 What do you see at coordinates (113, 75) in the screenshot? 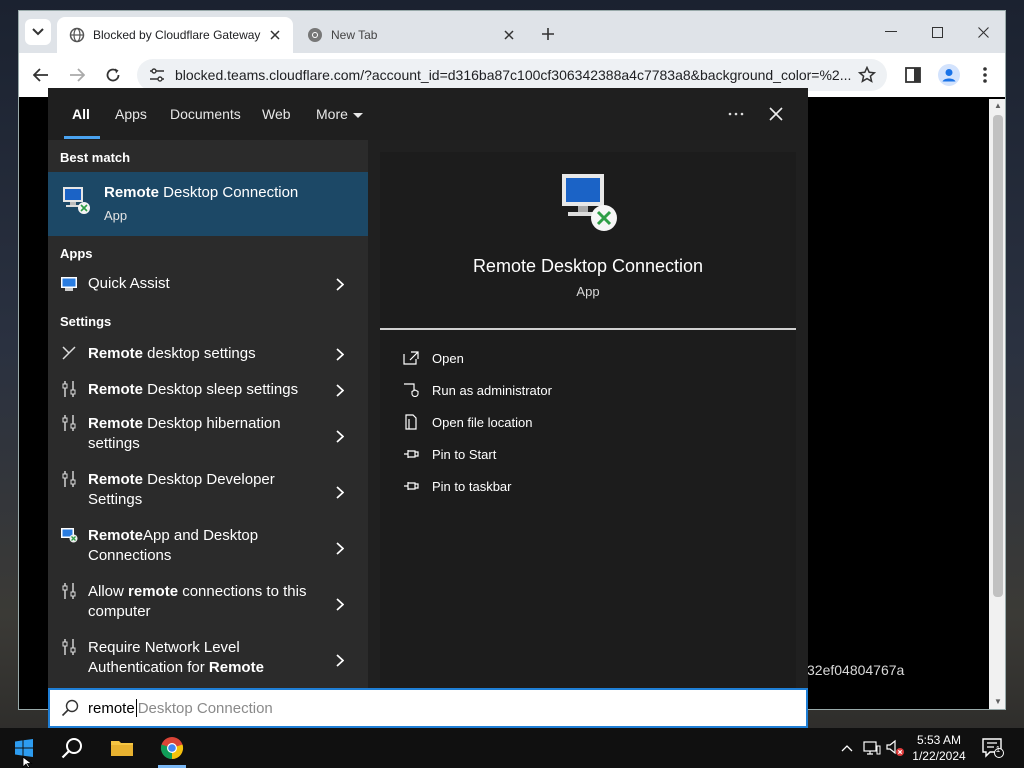
I see `reload-button` at bounding box center [113, 75].